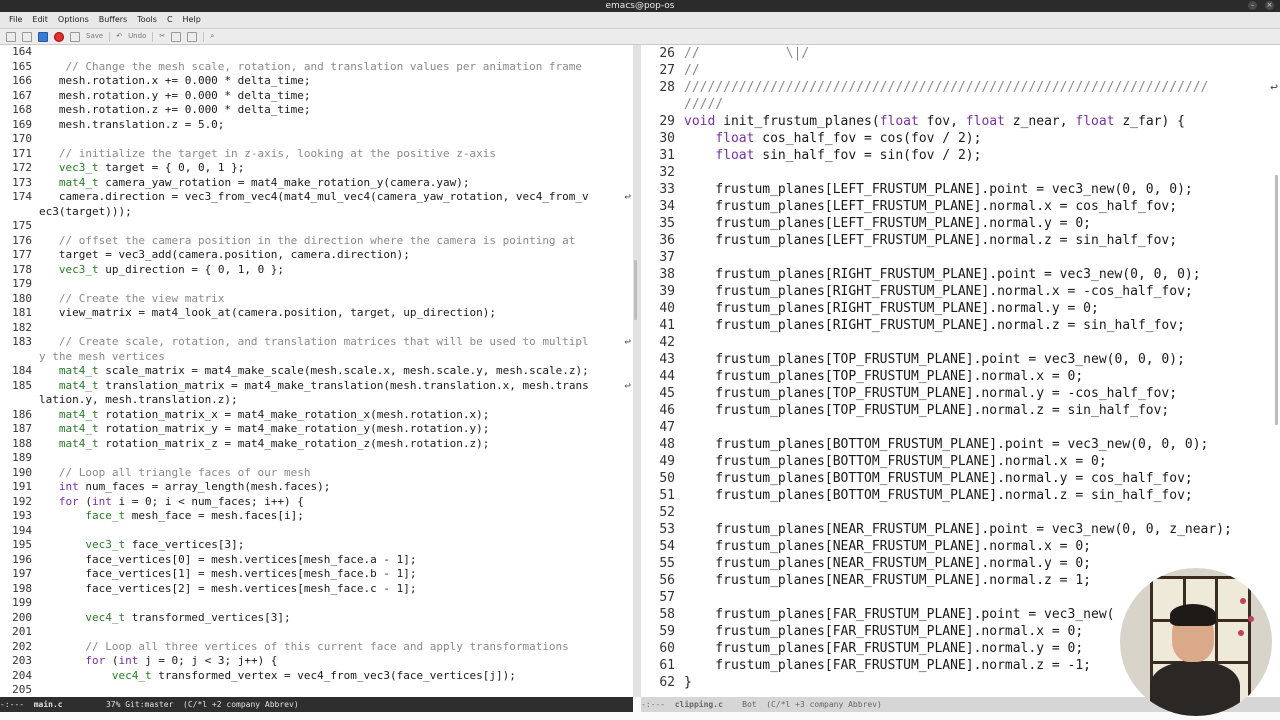 The image size is (1280, 720). Describe the element at coordinates (316, 125) in the screenshot. I see `code-line: 169 mesh.translation.z = 5.0;` at that location.